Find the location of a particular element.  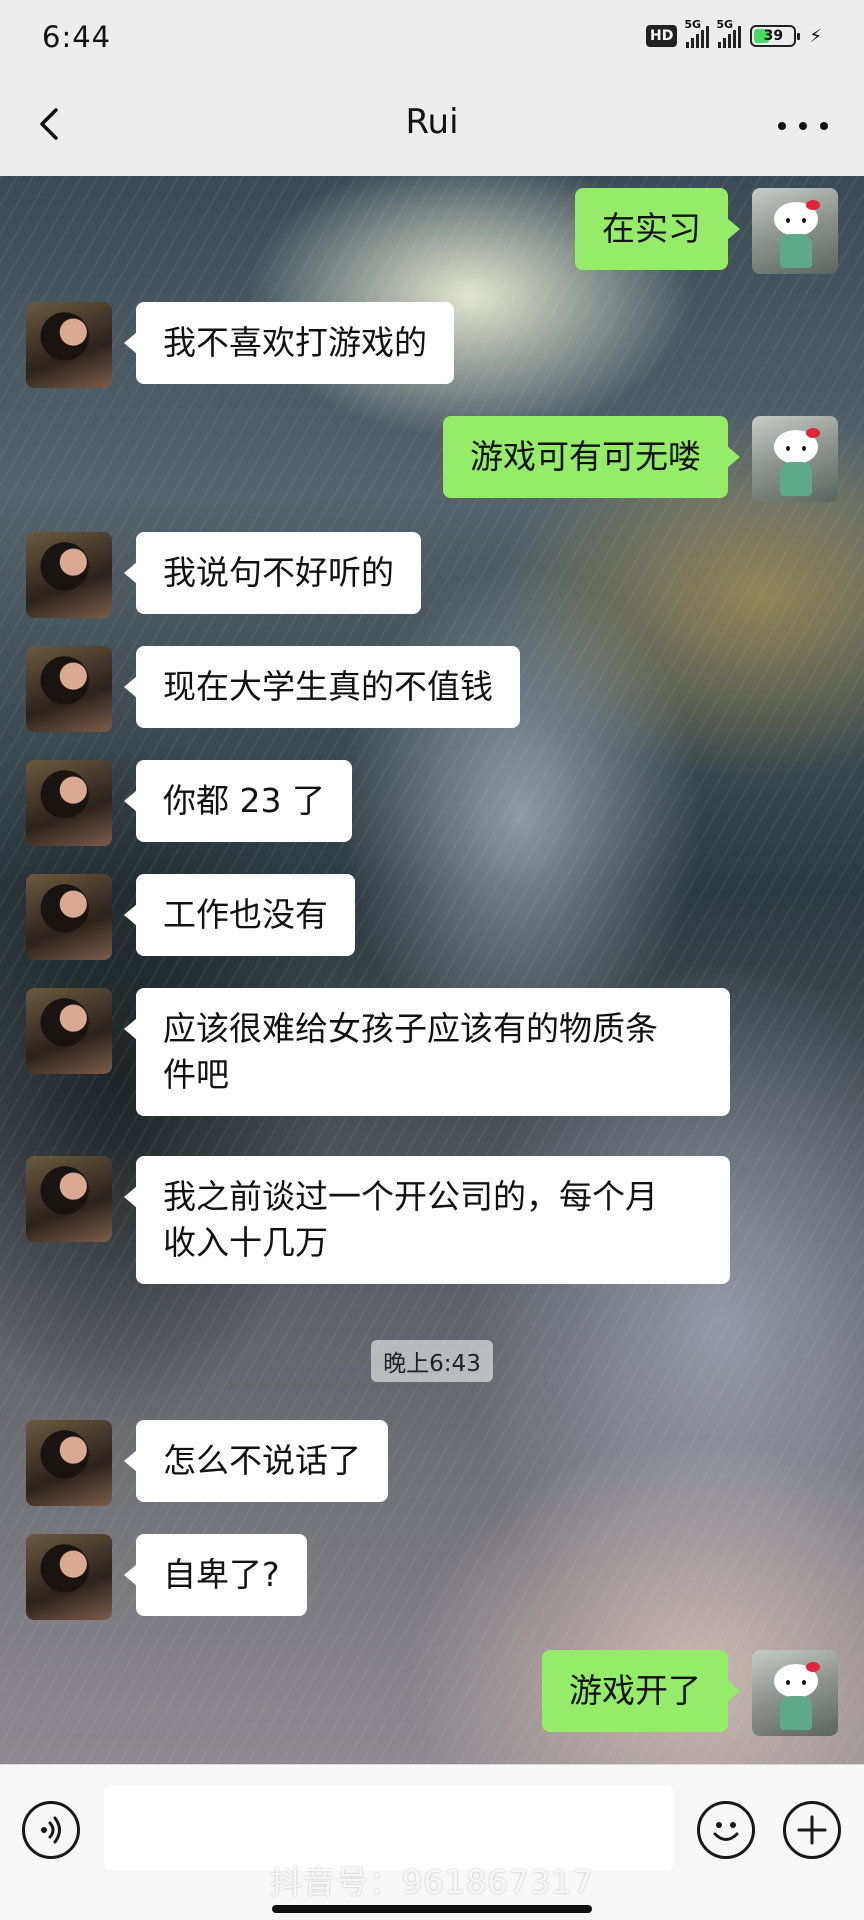

battery-percent: 39 is located at coordinates (773, 36).